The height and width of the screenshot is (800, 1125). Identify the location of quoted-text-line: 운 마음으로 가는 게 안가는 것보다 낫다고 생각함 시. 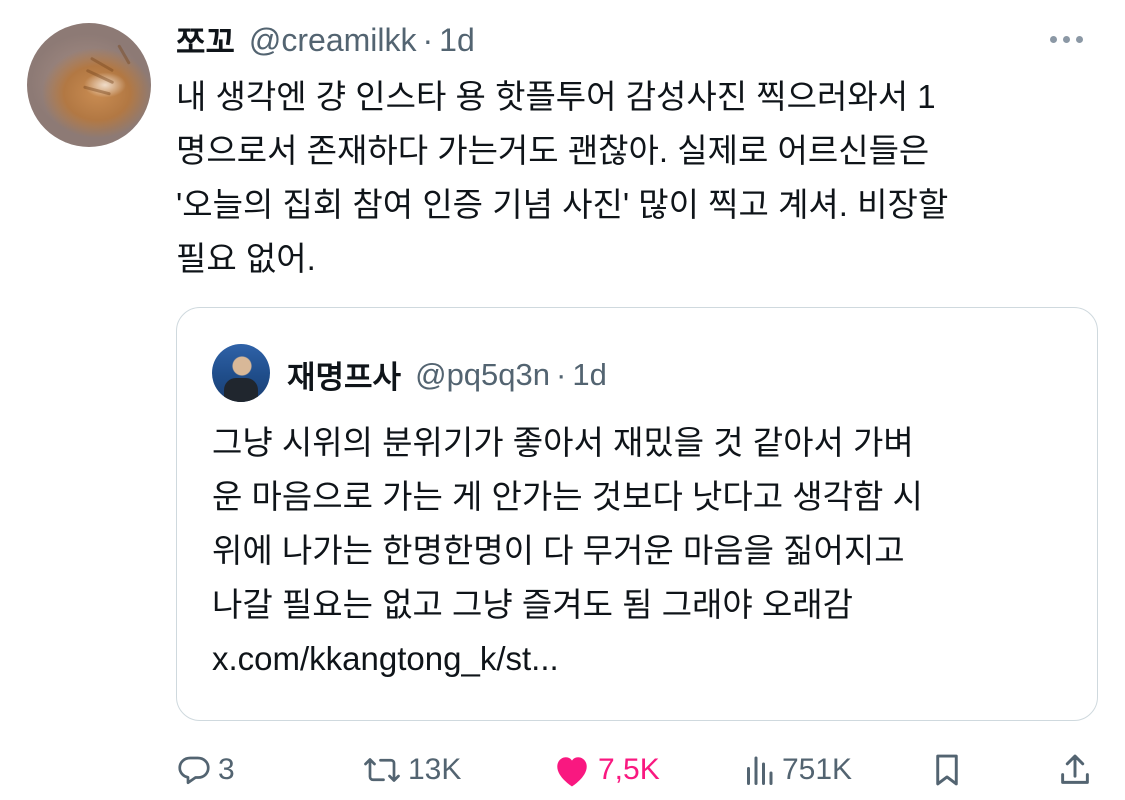
(567, 496).